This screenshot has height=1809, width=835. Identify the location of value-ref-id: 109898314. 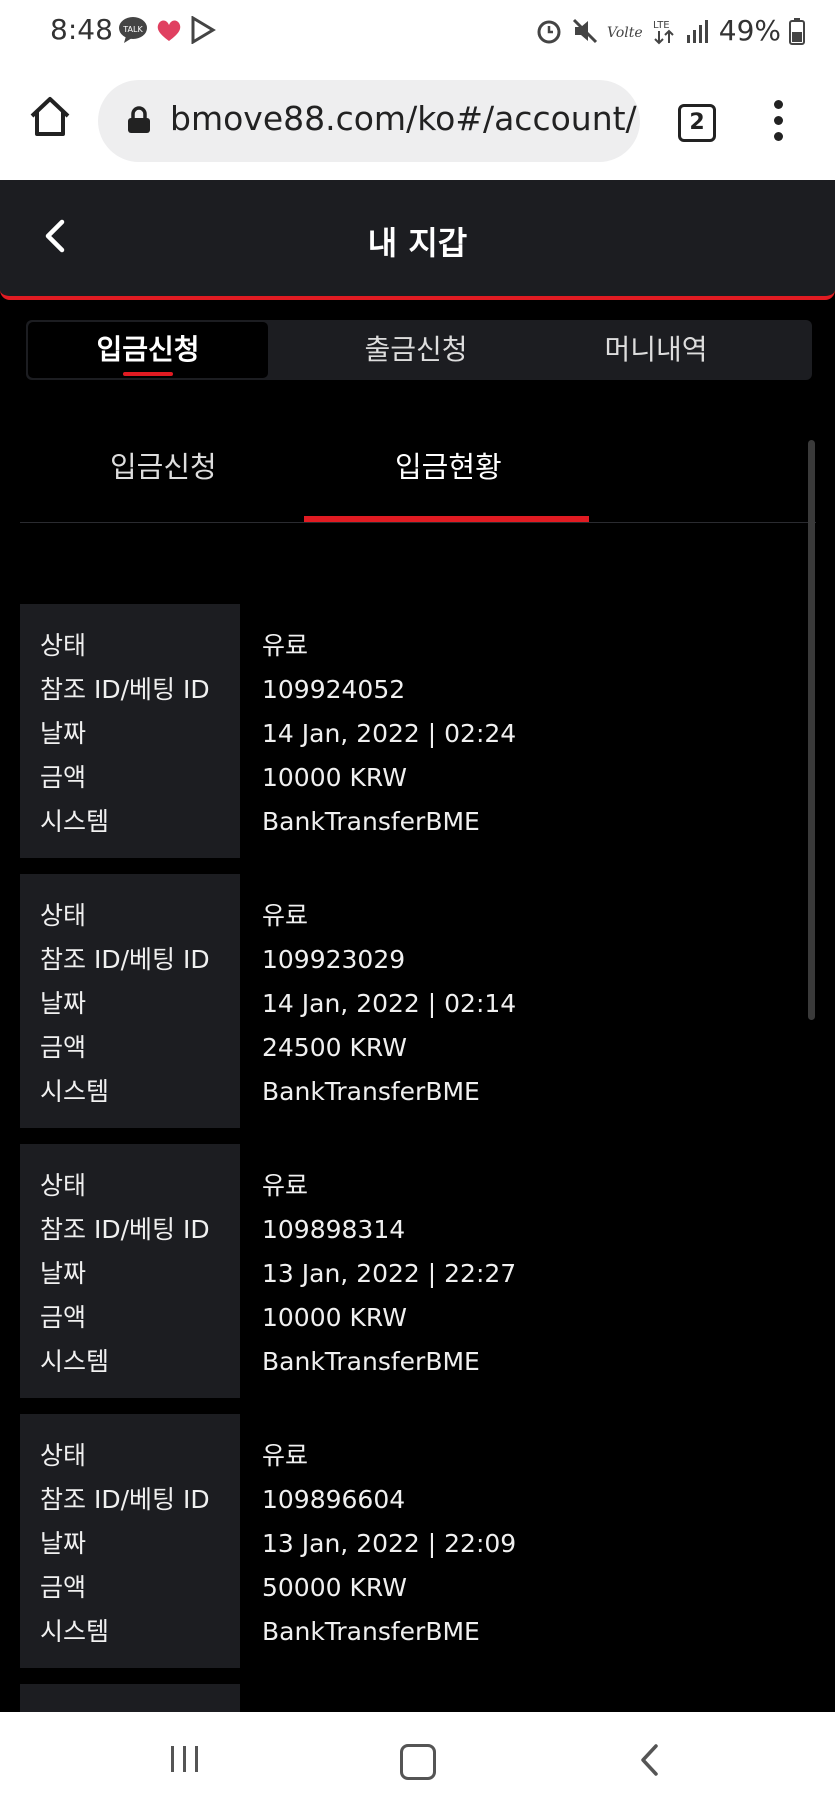
(334, 1229).